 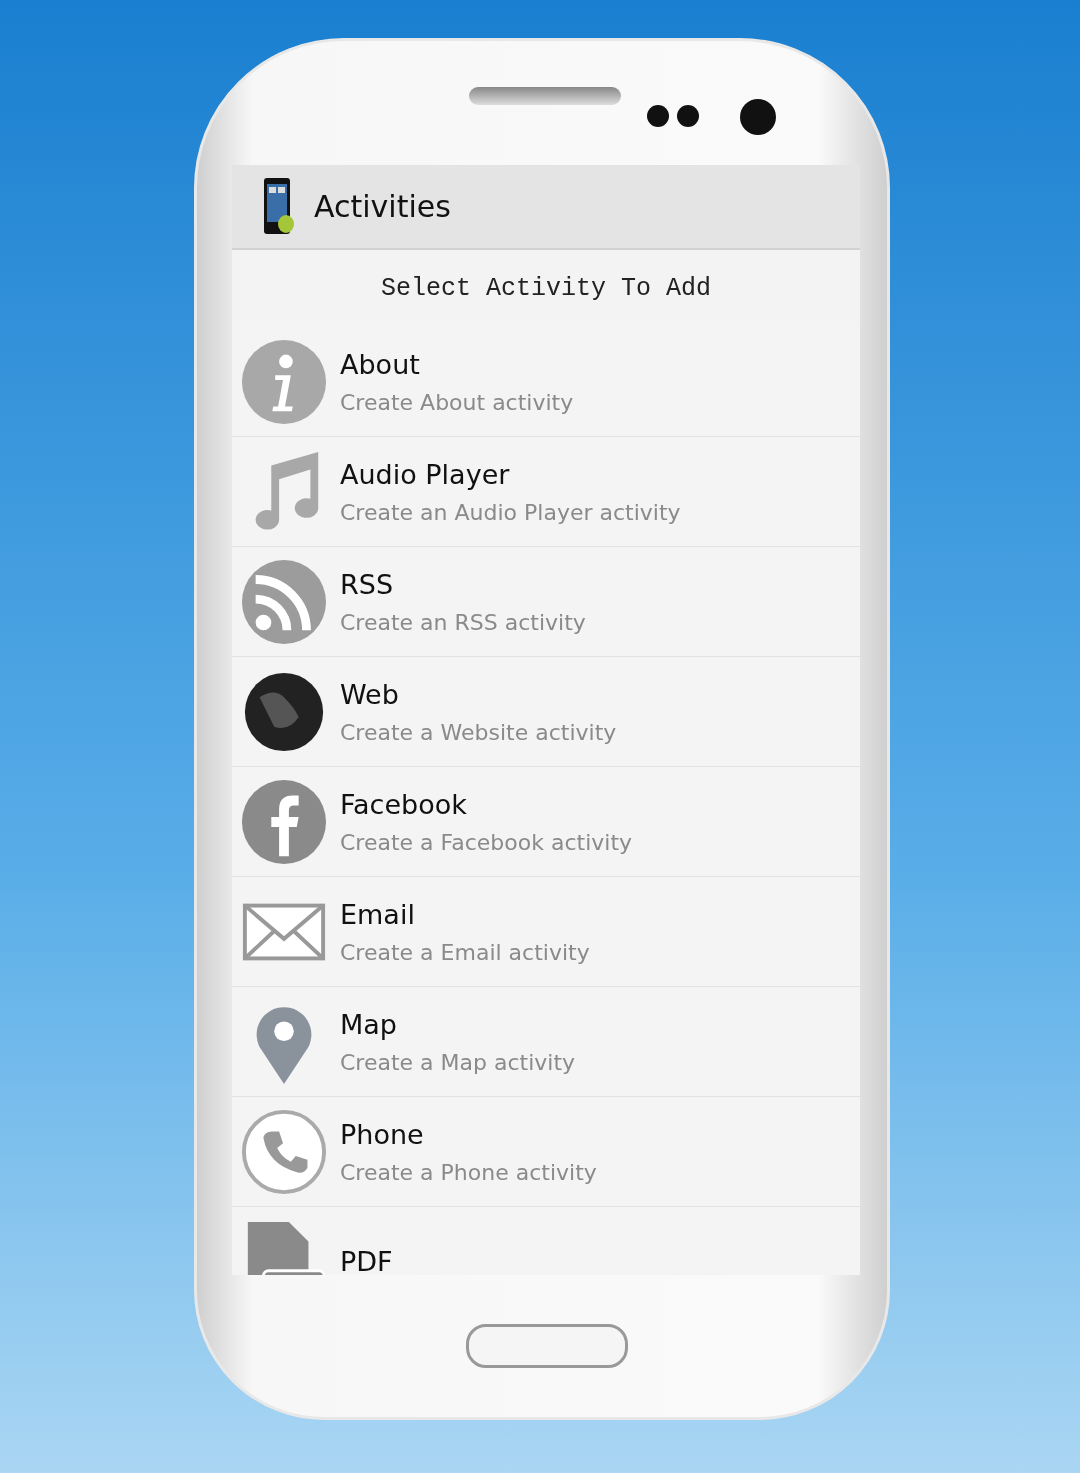 I want to click on app-icon, so click(x=279, y=206).